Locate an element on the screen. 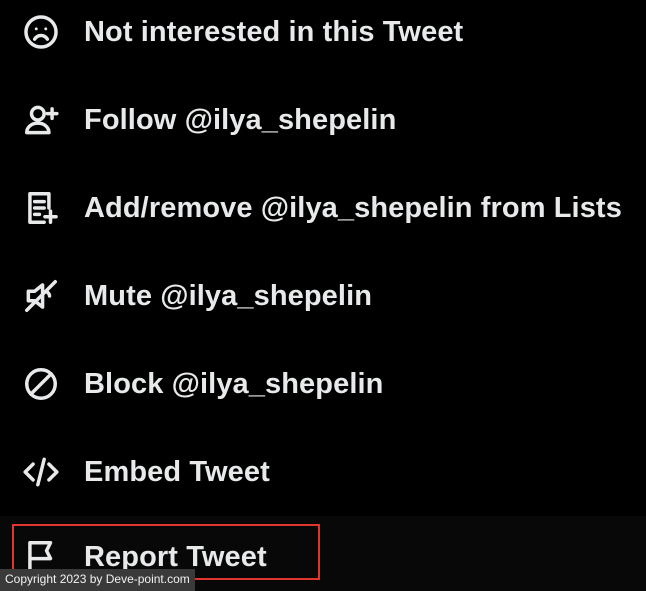  menu-item-not-interested: Not interested in this Tweet is located at coordinates (323, 38).